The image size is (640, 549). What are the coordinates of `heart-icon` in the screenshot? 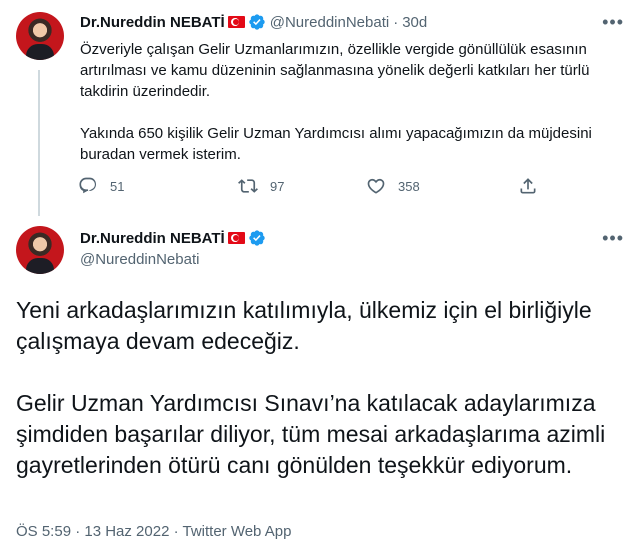 It's located at (376, 186).